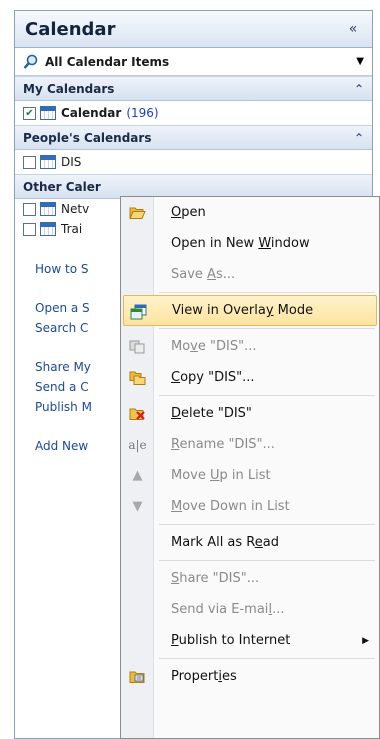 This screenshot has height=739, width=380. Describe the element at coordinates (91, 113) in the screenshot. I see `calendar-label: Calendar` at that location.